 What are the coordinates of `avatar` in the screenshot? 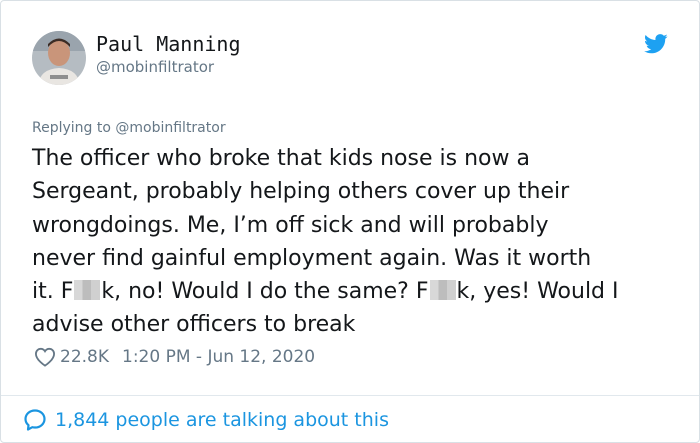 It's located at (59, 58).